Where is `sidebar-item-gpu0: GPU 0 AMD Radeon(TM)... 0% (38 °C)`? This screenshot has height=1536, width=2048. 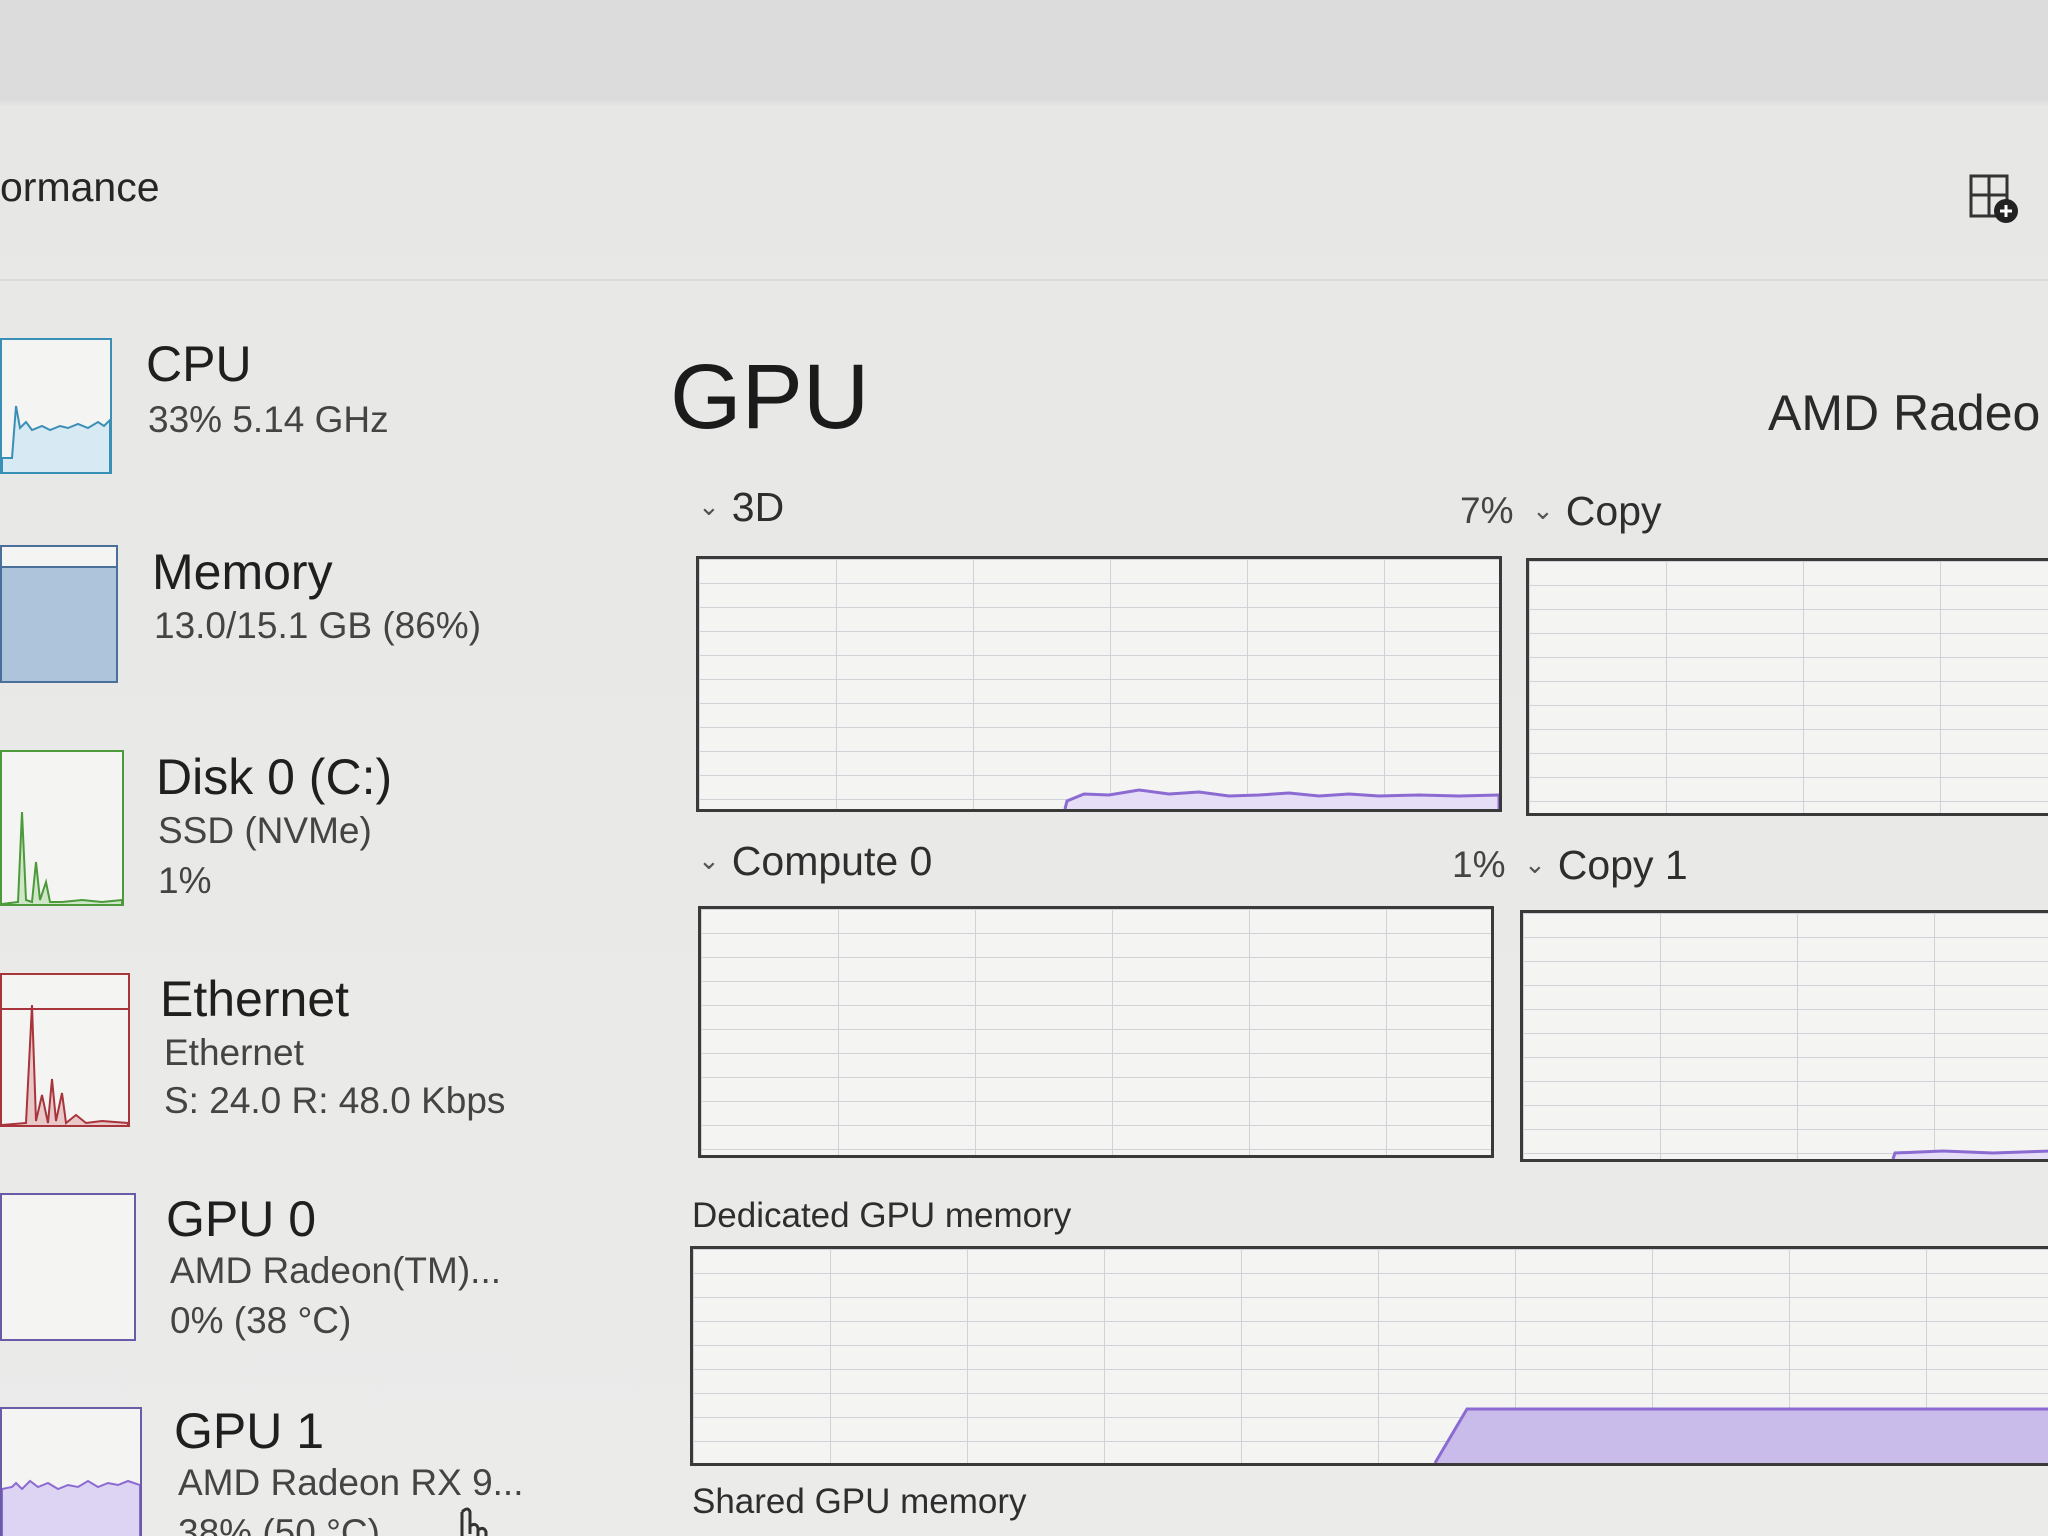 sidebar-item-gpu0: GPU 0 AMD Radeon(TM)... 0% (38 °C) is located at coordinates (280, 1265).